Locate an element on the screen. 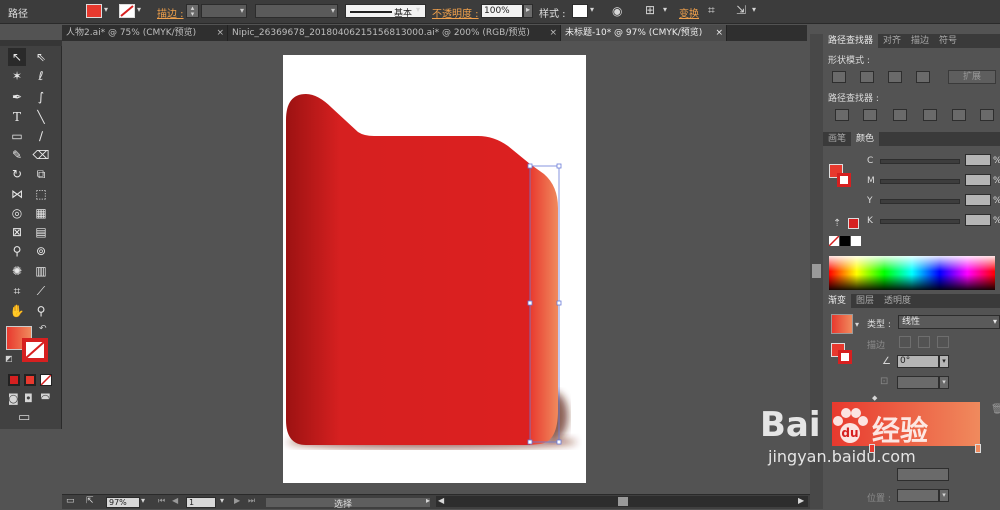 This screenshot has height=510, width=1000. stroke-along-icon is located at coordinates (924, 342).